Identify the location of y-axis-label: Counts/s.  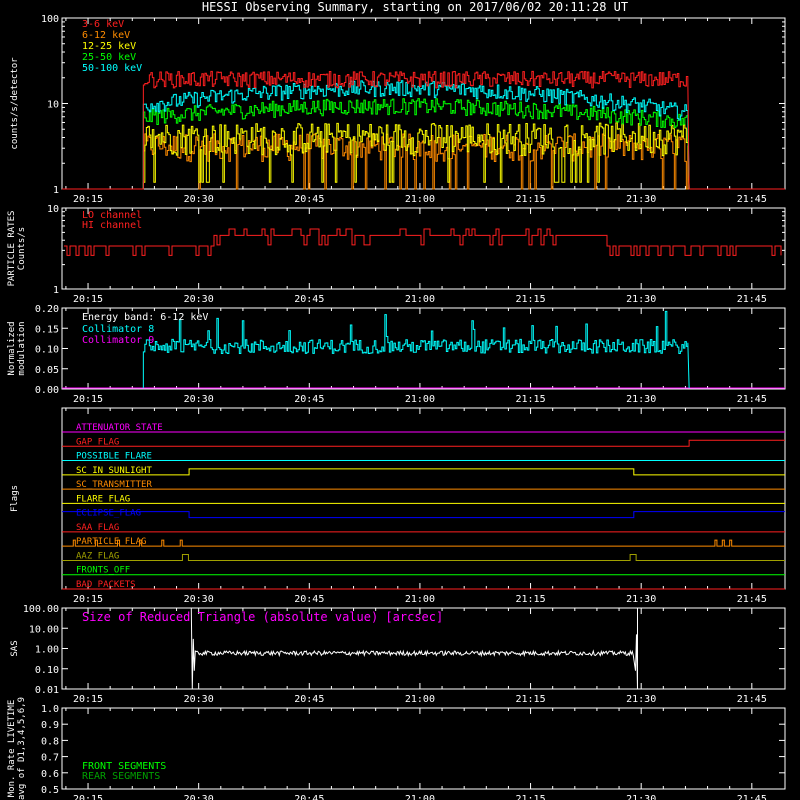
(22, 248).